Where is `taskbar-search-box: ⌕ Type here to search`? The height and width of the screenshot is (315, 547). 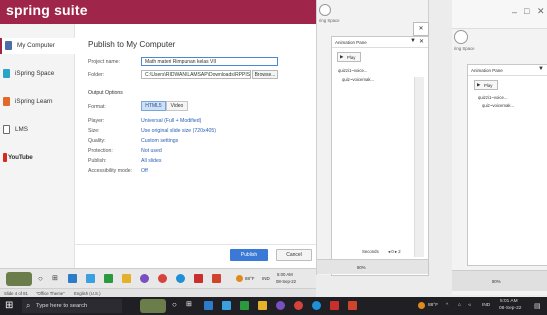 taskbar-search-box: ⌕ Type here to search is located at coordinates (72, 306).